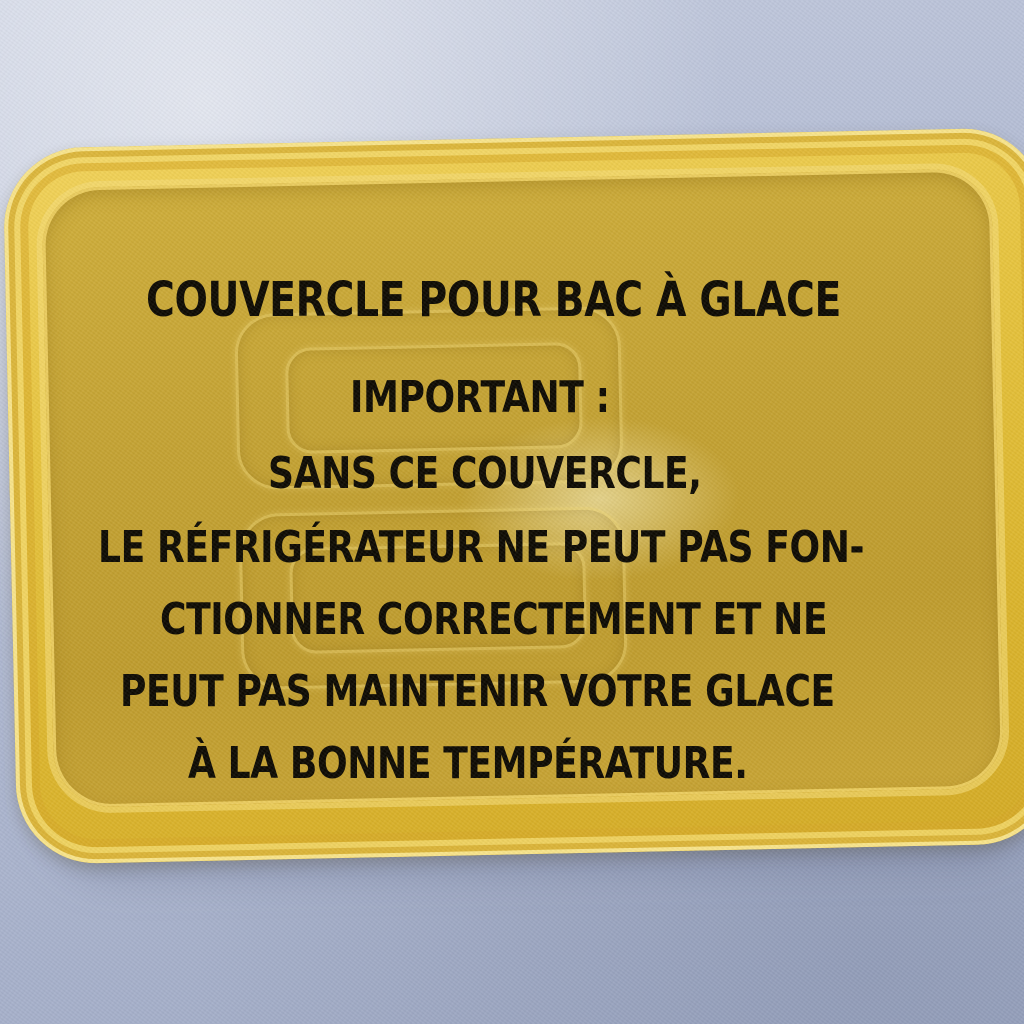 The image size is (1024, 1024). What do you see at coordinates (468, 763) in the screenshot?
I see `label-line-6: À LA BONNE TEMPÉRATURE.` at bounding box center [468, 763].